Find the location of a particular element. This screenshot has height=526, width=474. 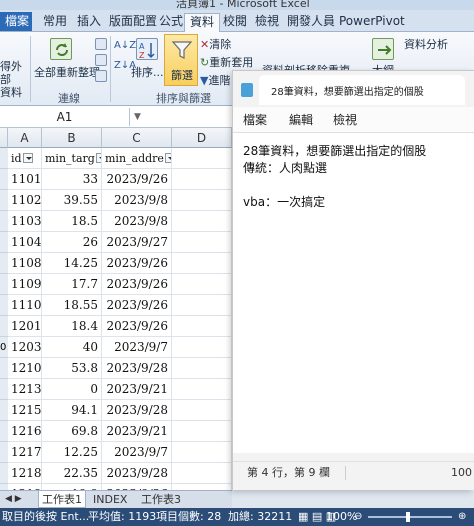

refresh-all-button: 全部重新整理 is located at coordinates (67, 72).